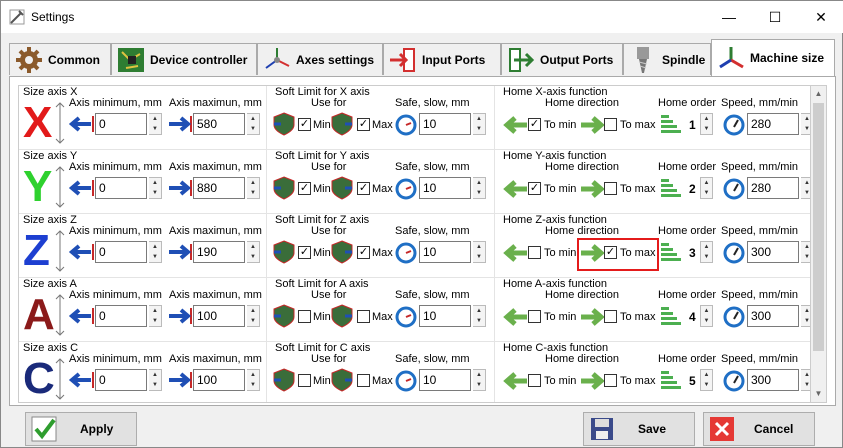 The height and width of the screenshot is (448, 843). Describe the element at coordinates (818, 394) in the screenshot. I see `scroll-down-icon: ▼` at that location.